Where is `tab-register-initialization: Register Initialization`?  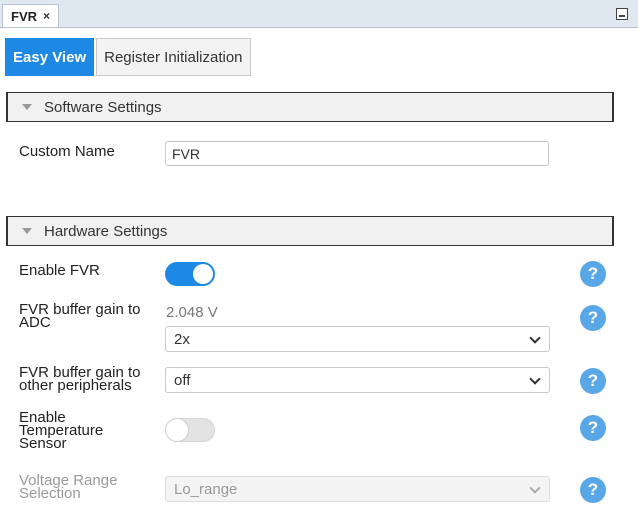 tab-register-initialization: Register Initialization is located at coordinates (173, 57).